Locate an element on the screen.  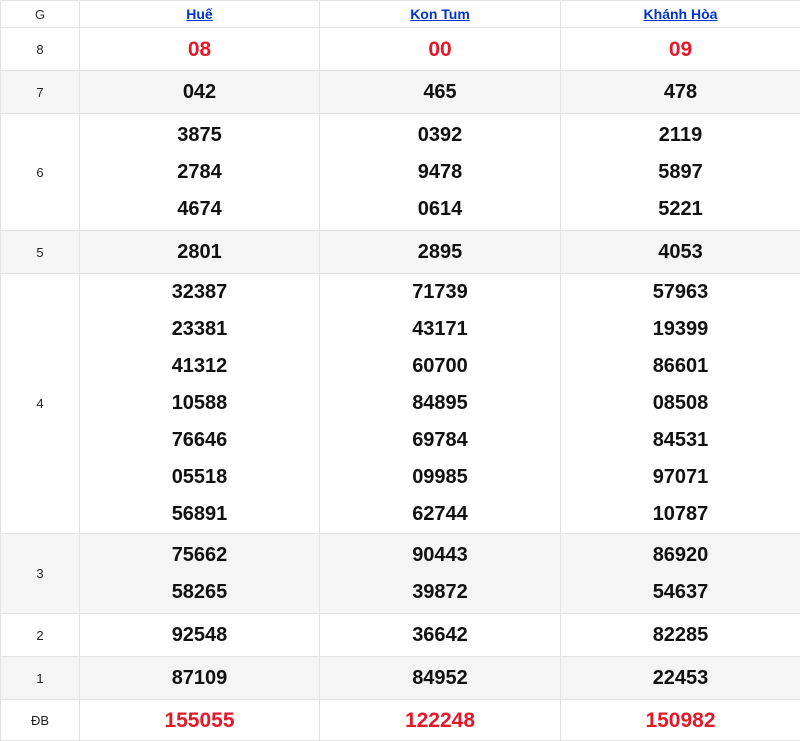
result-cell-kon-tum: 36642 is located at coordinates (440, 635).